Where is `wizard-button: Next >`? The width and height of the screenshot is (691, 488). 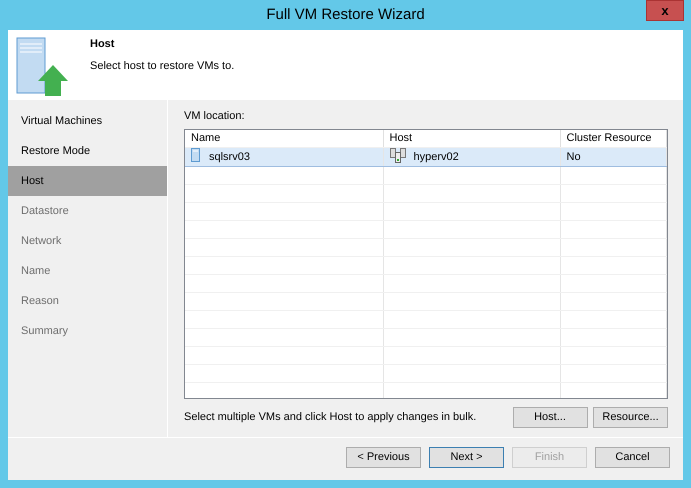
wizard-button: Next > is located at coordinates (466, 457).